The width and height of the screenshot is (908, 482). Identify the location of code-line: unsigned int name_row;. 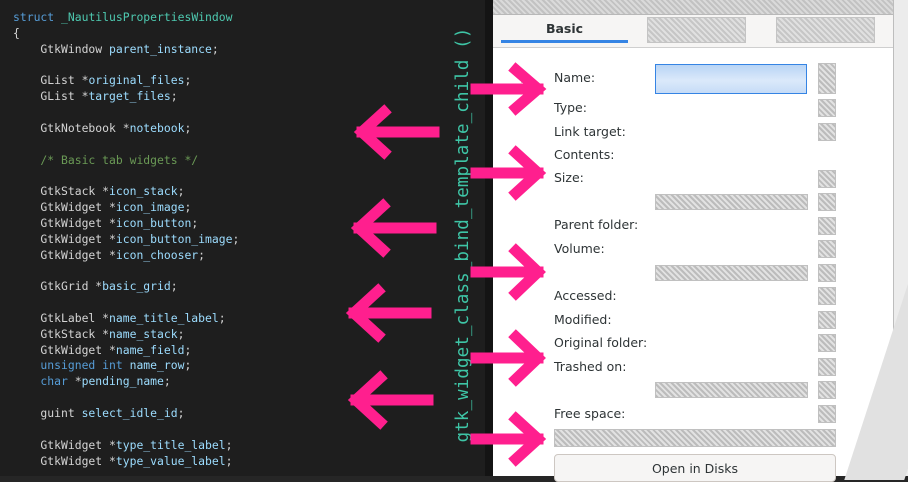
(102, 365).